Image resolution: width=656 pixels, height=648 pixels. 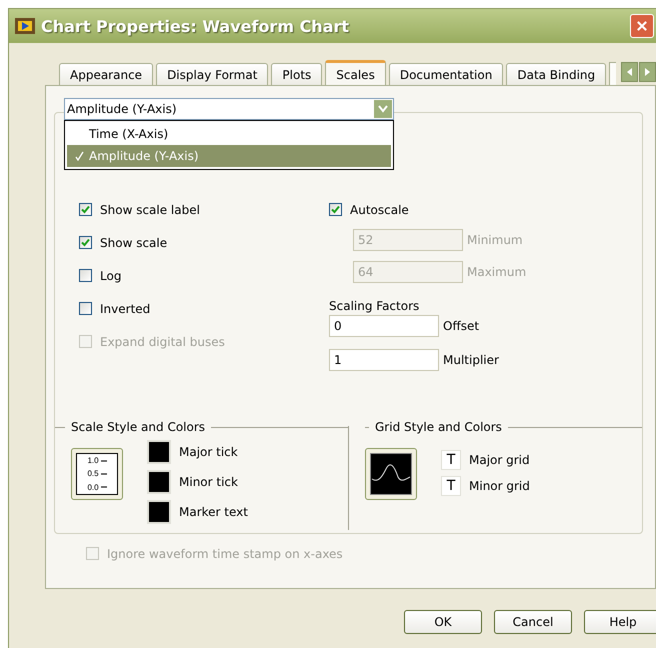 I want to click on tab: Scales, so click(x=355, y=73).